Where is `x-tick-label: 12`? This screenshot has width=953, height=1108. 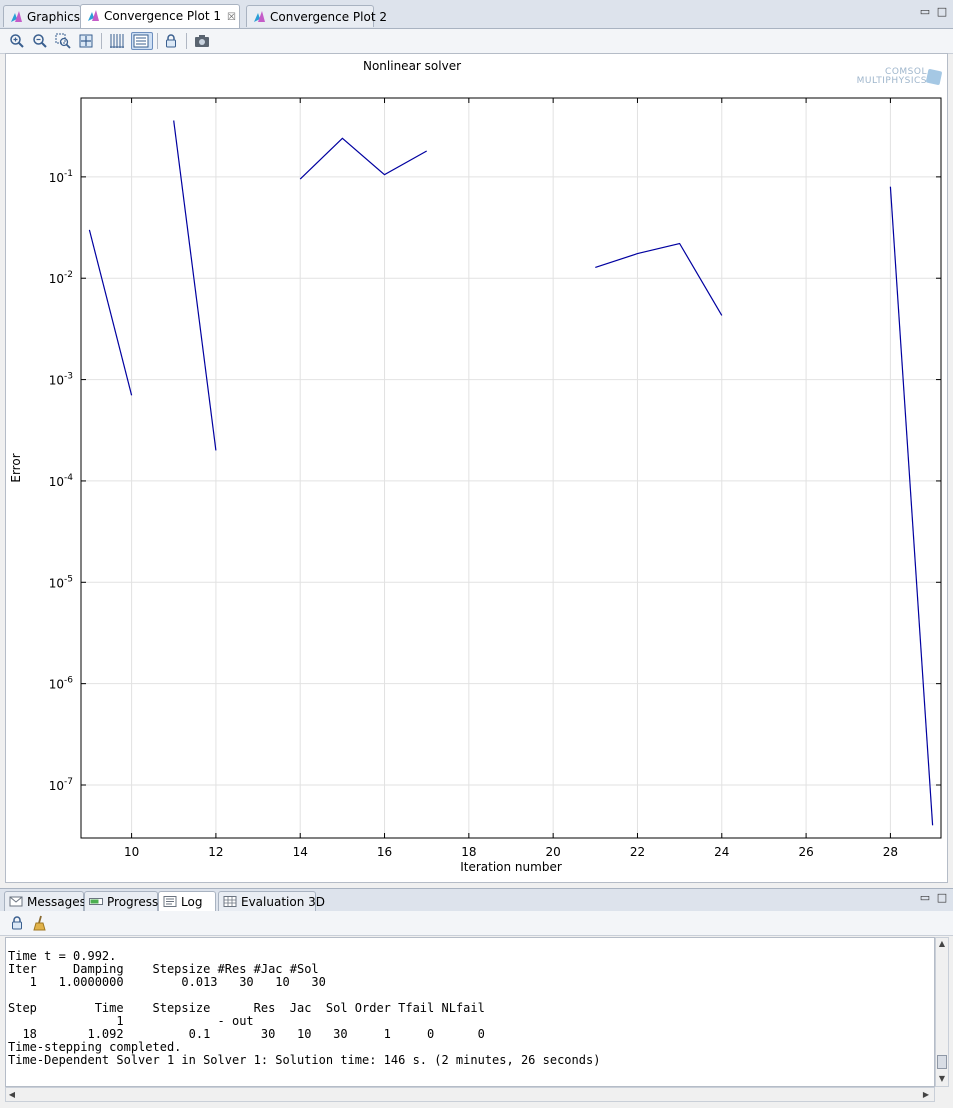 x-tick-label: 12 is located at coordinates (215, 852).